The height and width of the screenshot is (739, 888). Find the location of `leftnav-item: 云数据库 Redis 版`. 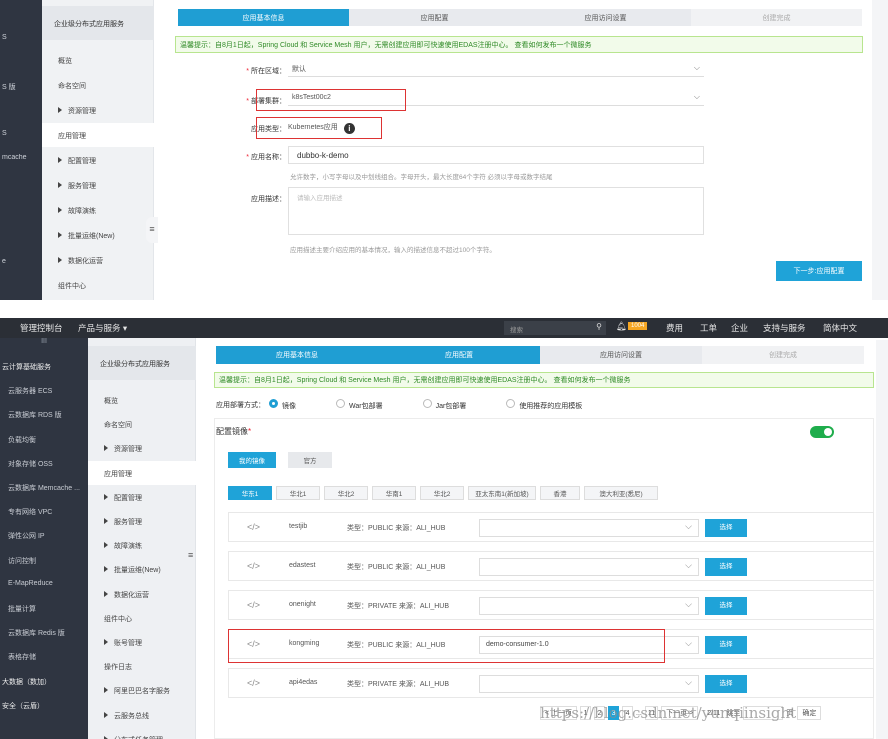

leftnav-item: 云数据库 Redis 版 is located at coordinates (44, 632).